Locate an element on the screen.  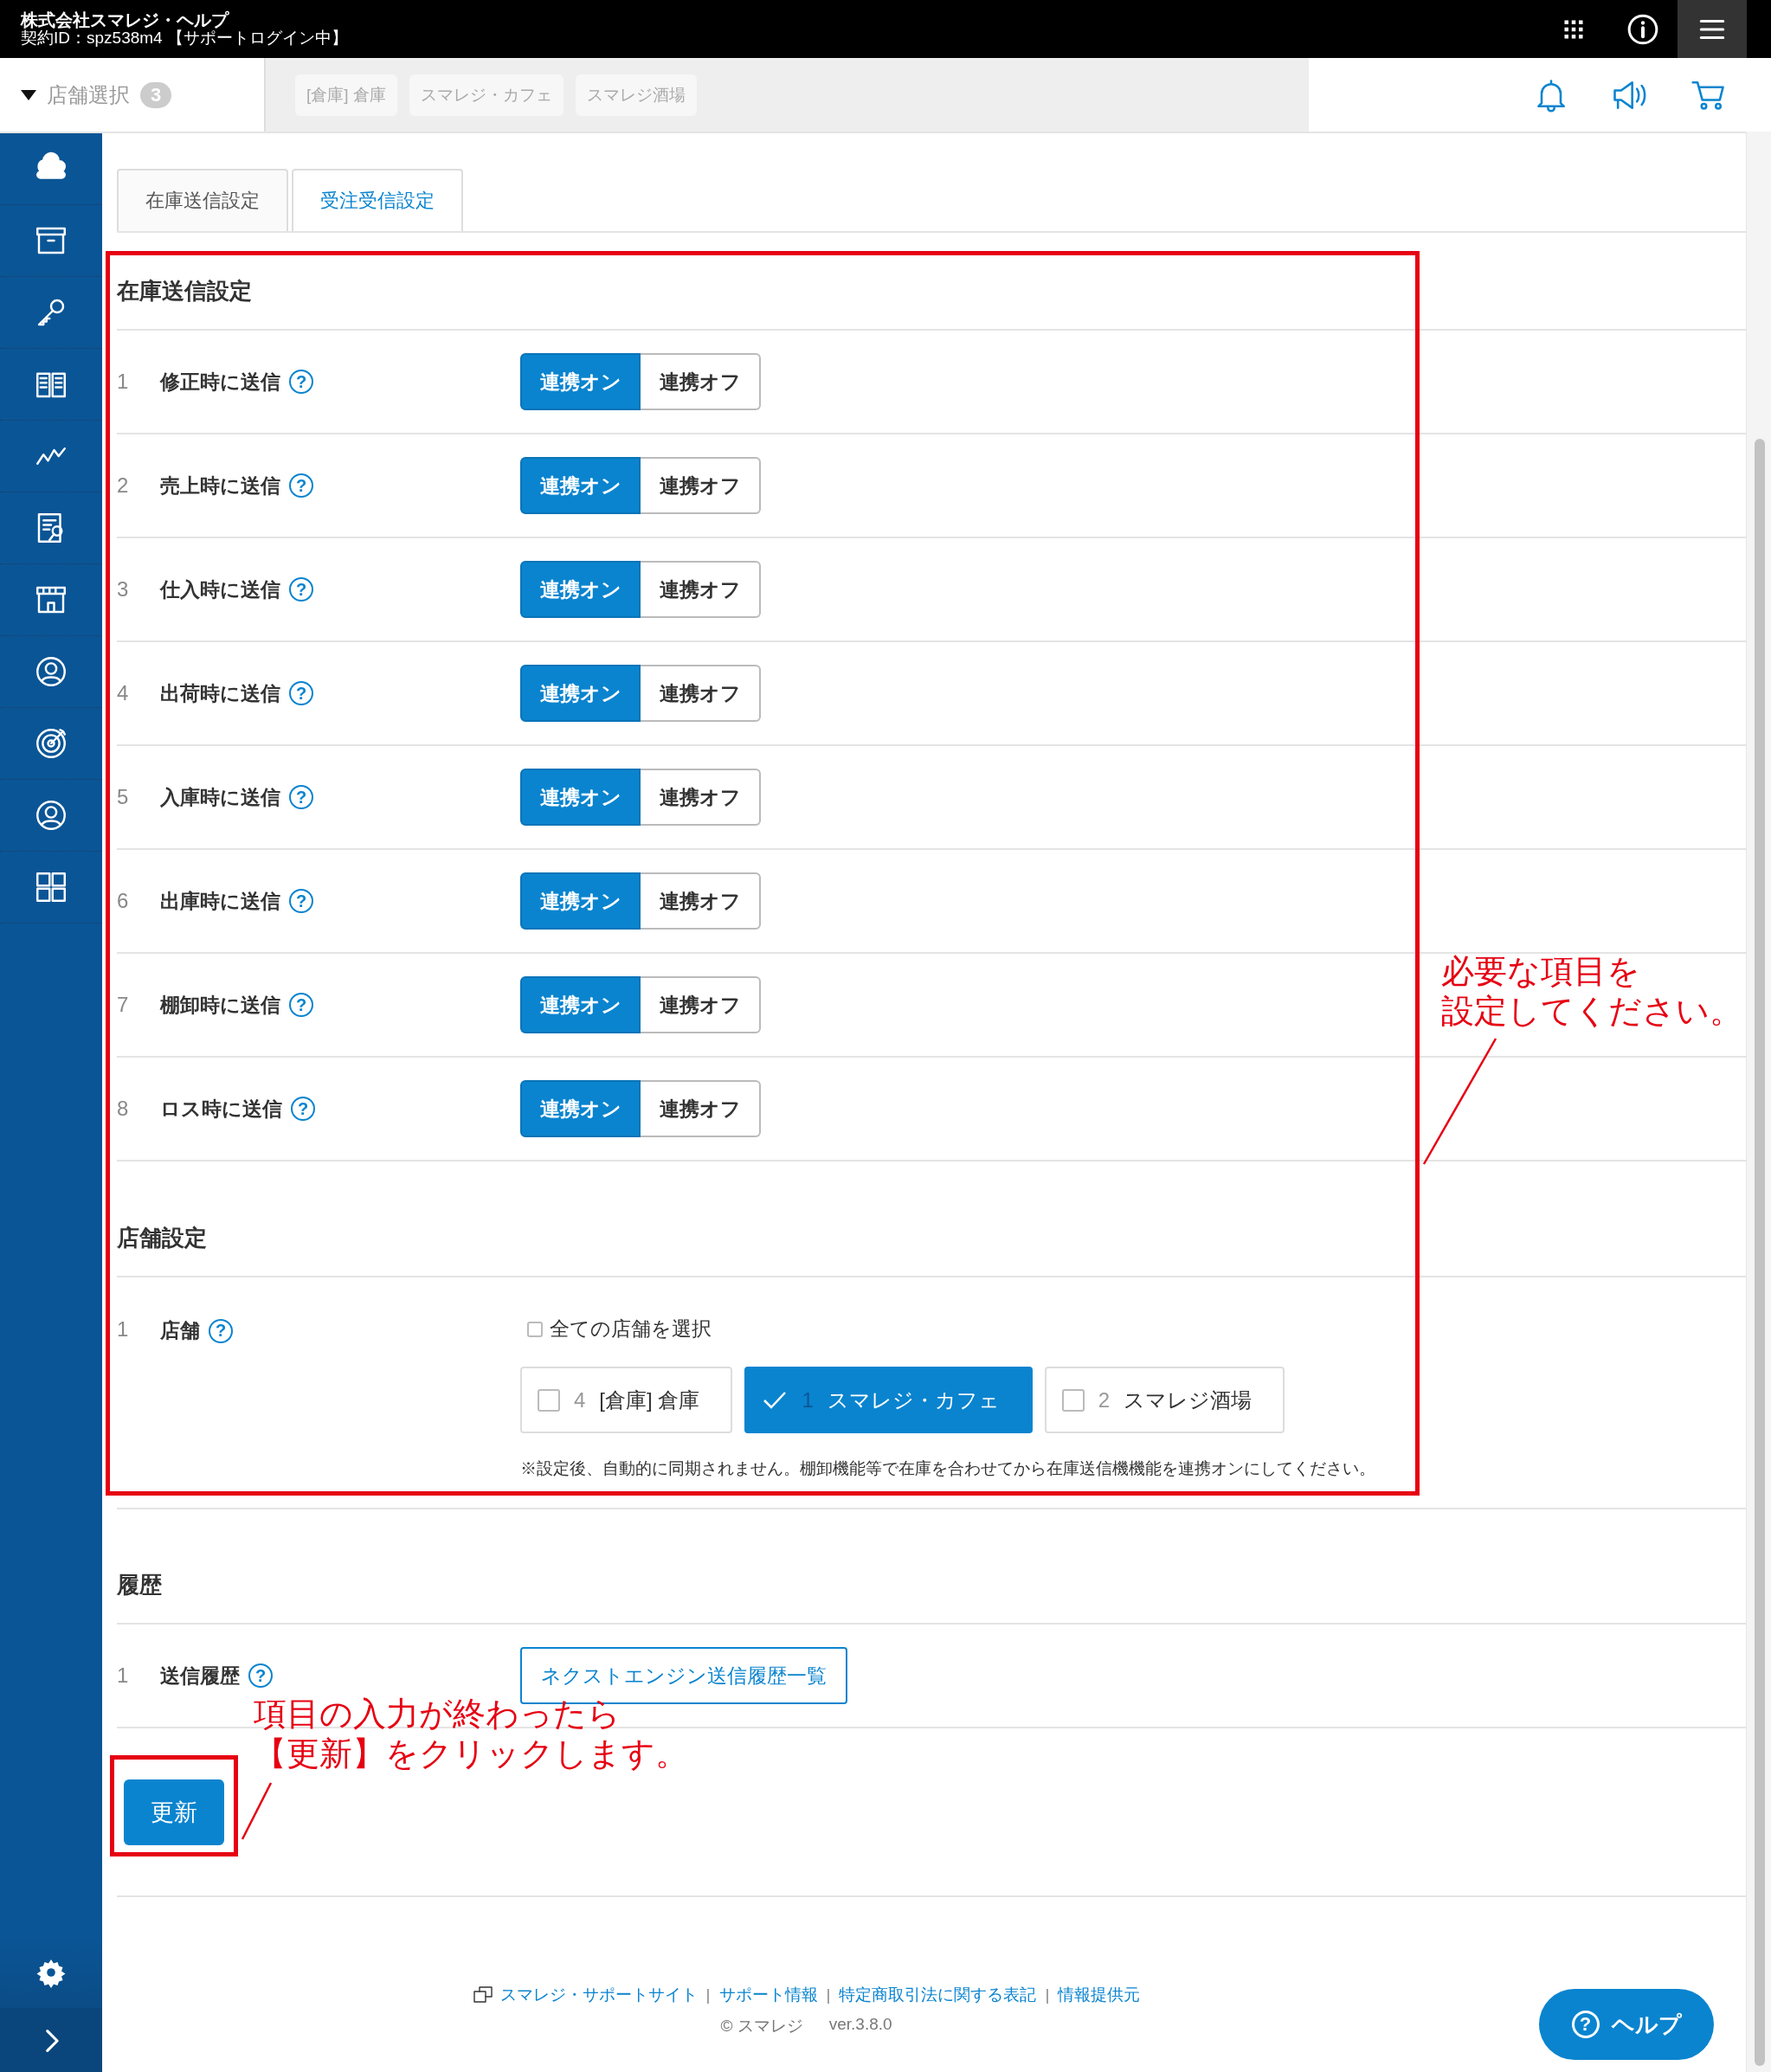
row-number: 8 is located at coordinates (123, 1109).